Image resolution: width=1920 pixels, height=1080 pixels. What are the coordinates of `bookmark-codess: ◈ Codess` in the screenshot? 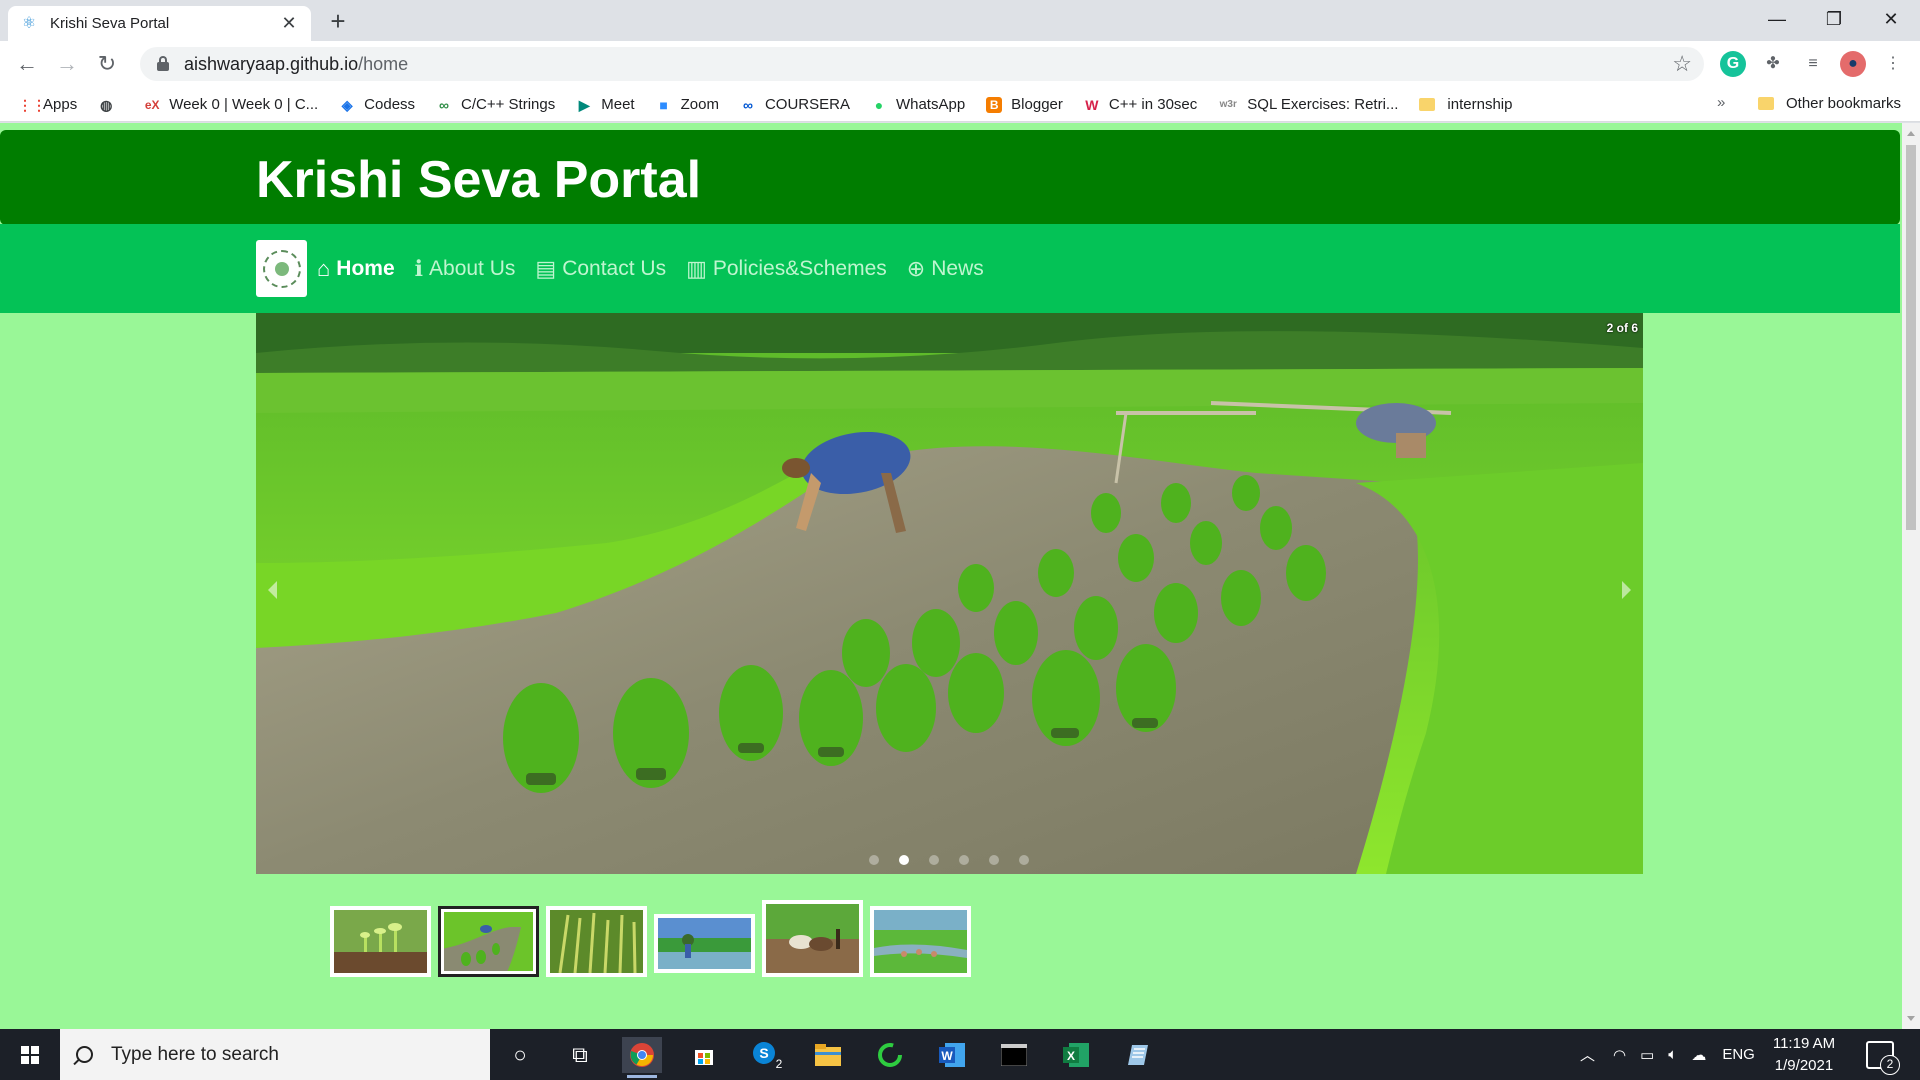 It's located at (377, 104).